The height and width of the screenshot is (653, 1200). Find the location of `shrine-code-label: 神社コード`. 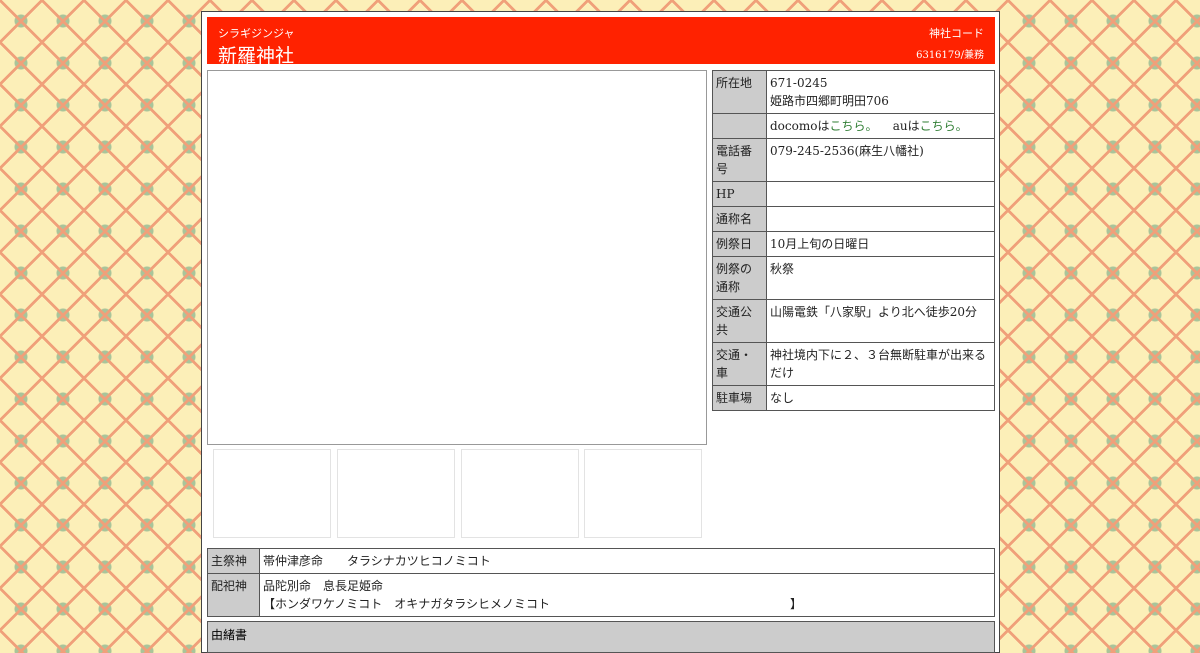

shrine-code-label: 神社コード is located at coordinates (956, 33).